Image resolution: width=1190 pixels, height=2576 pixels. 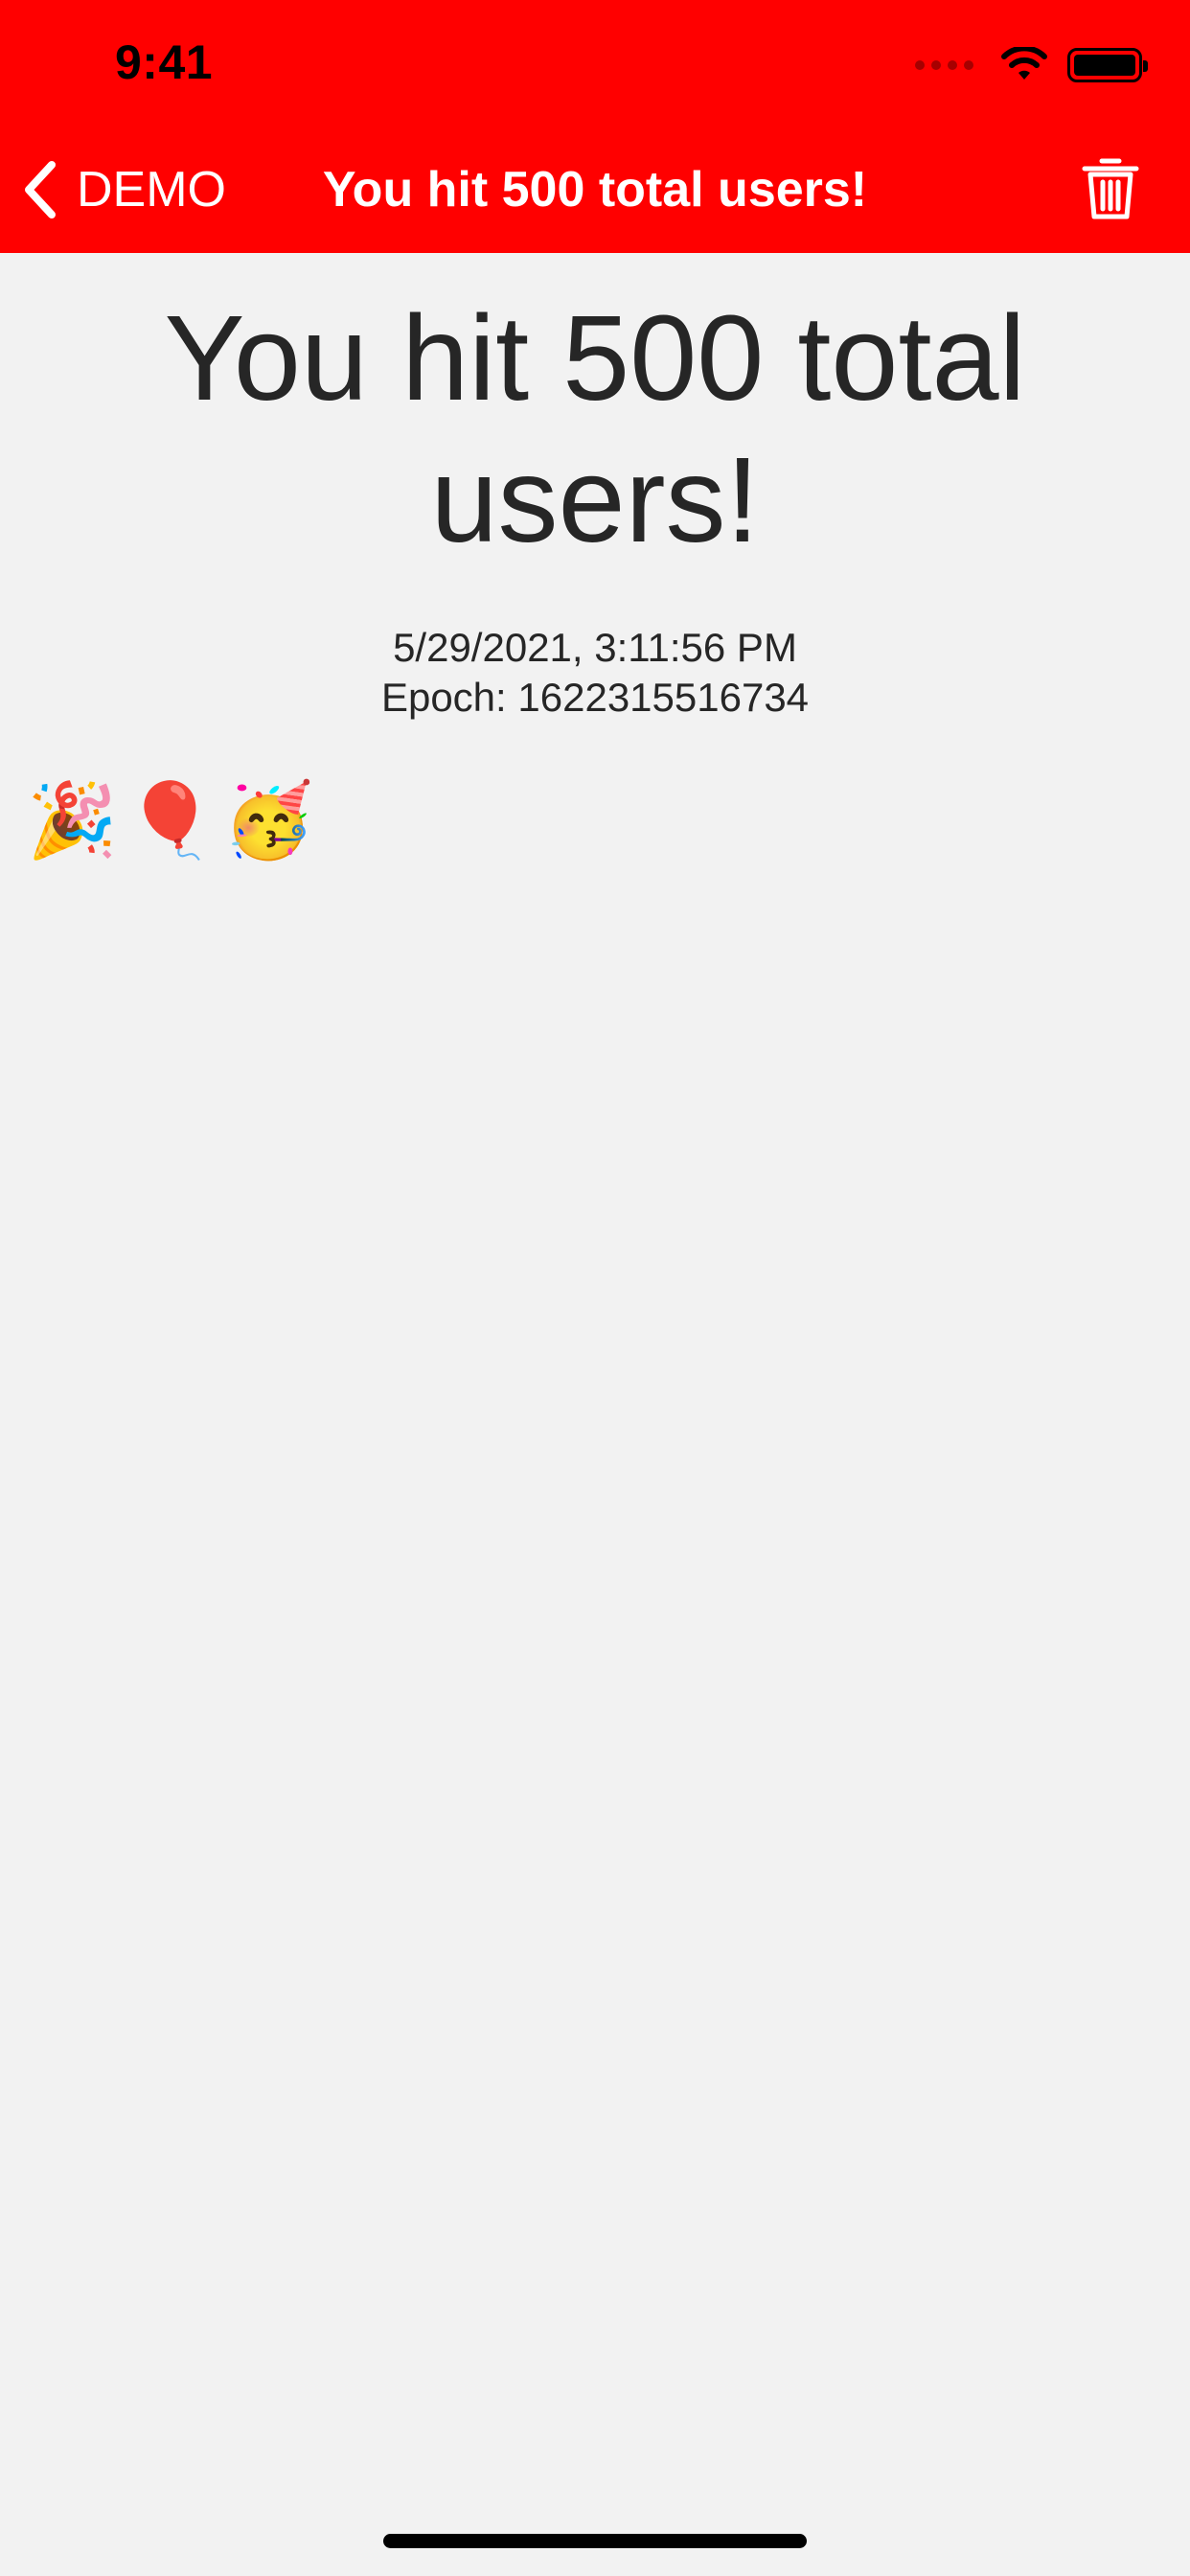 I want to click on home-indicator, so click(x=595, y=2541).